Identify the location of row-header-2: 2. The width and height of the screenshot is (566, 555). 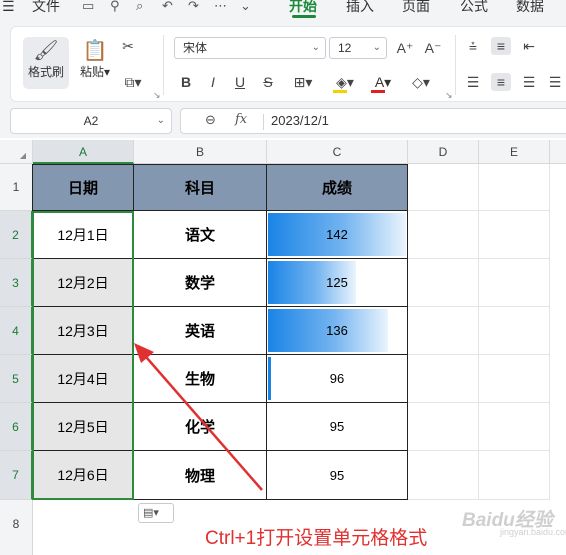
(16, 235).